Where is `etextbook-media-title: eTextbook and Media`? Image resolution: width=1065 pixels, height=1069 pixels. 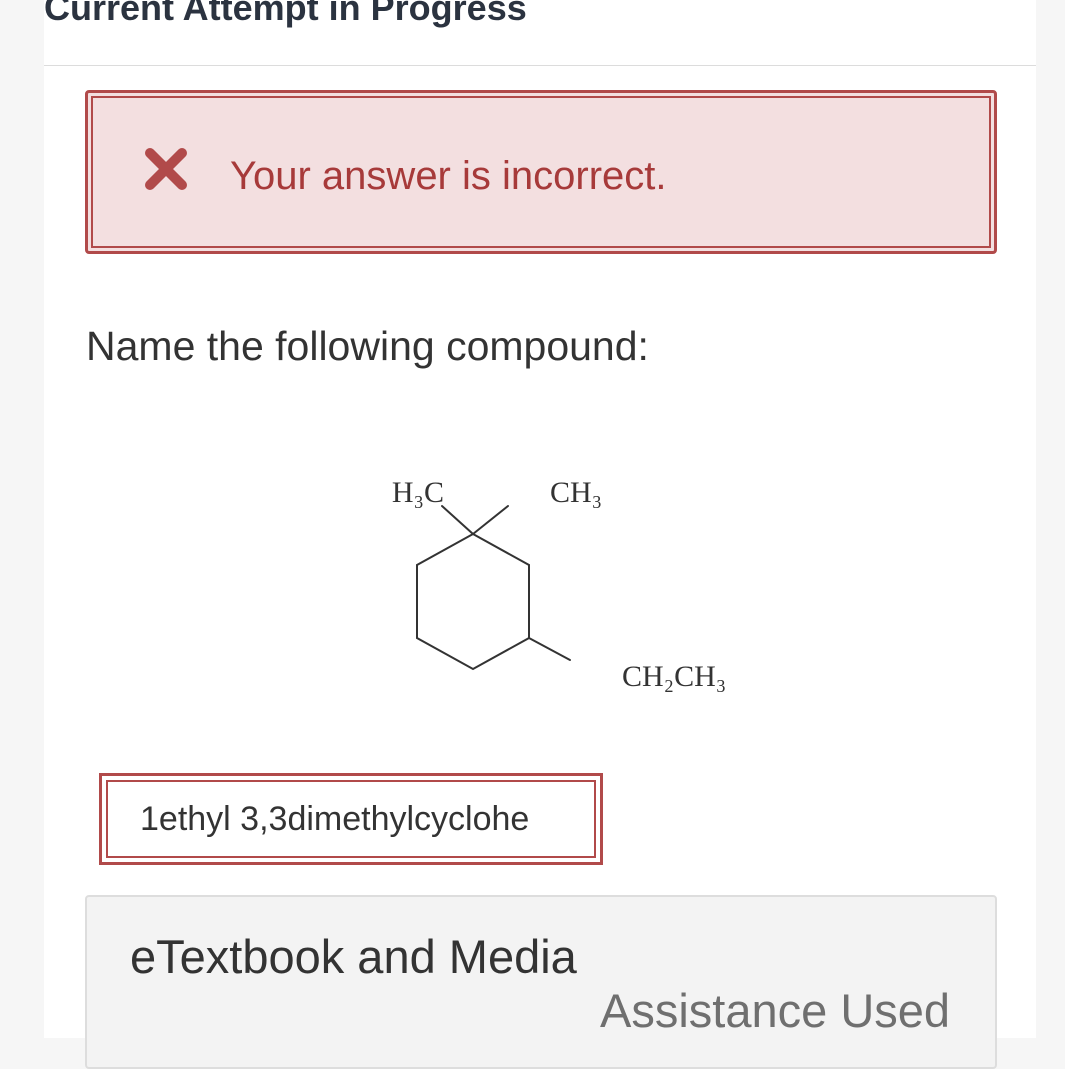 etextbook-media-title: eTextbook and Media is located at coordinates (353, 956).